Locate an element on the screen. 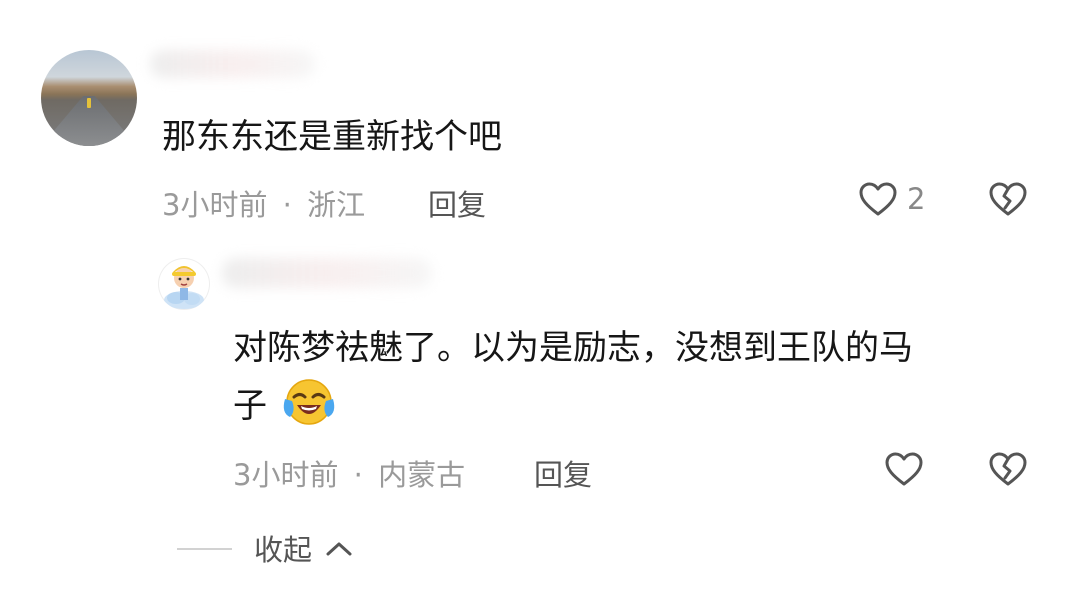  reply-comment-reply-button: 回复 is located at coordinates (563, 473).